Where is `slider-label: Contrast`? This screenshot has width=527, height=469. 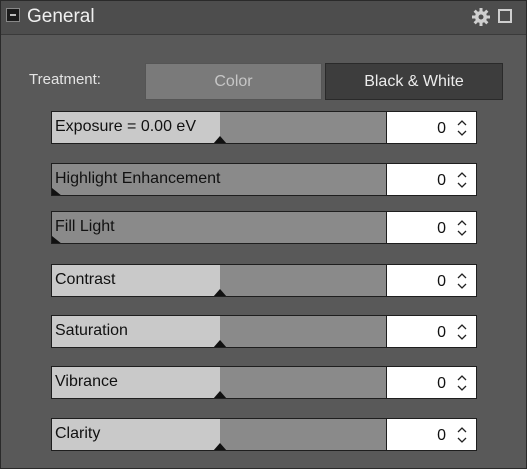
slider-label: Contrast is located at coordinates (85, 279).